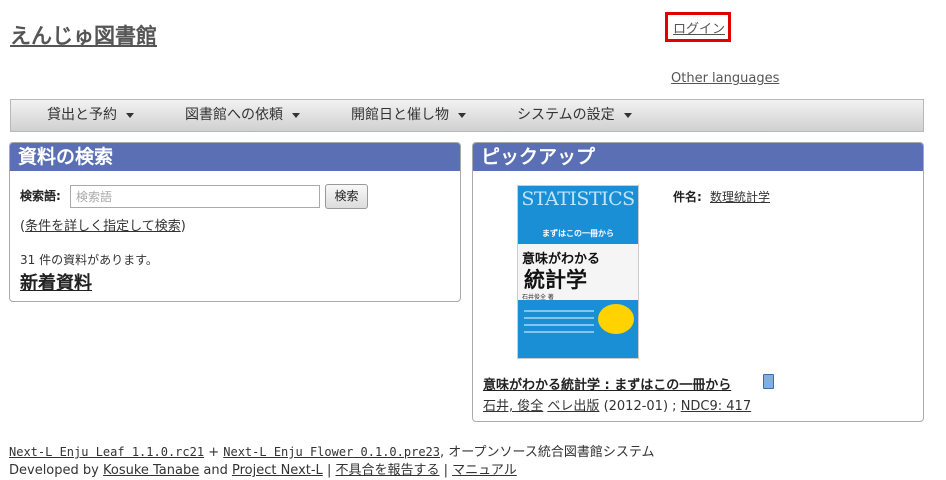  I want to click on project-next-l-link: Project Next-L, so click(277, 470).